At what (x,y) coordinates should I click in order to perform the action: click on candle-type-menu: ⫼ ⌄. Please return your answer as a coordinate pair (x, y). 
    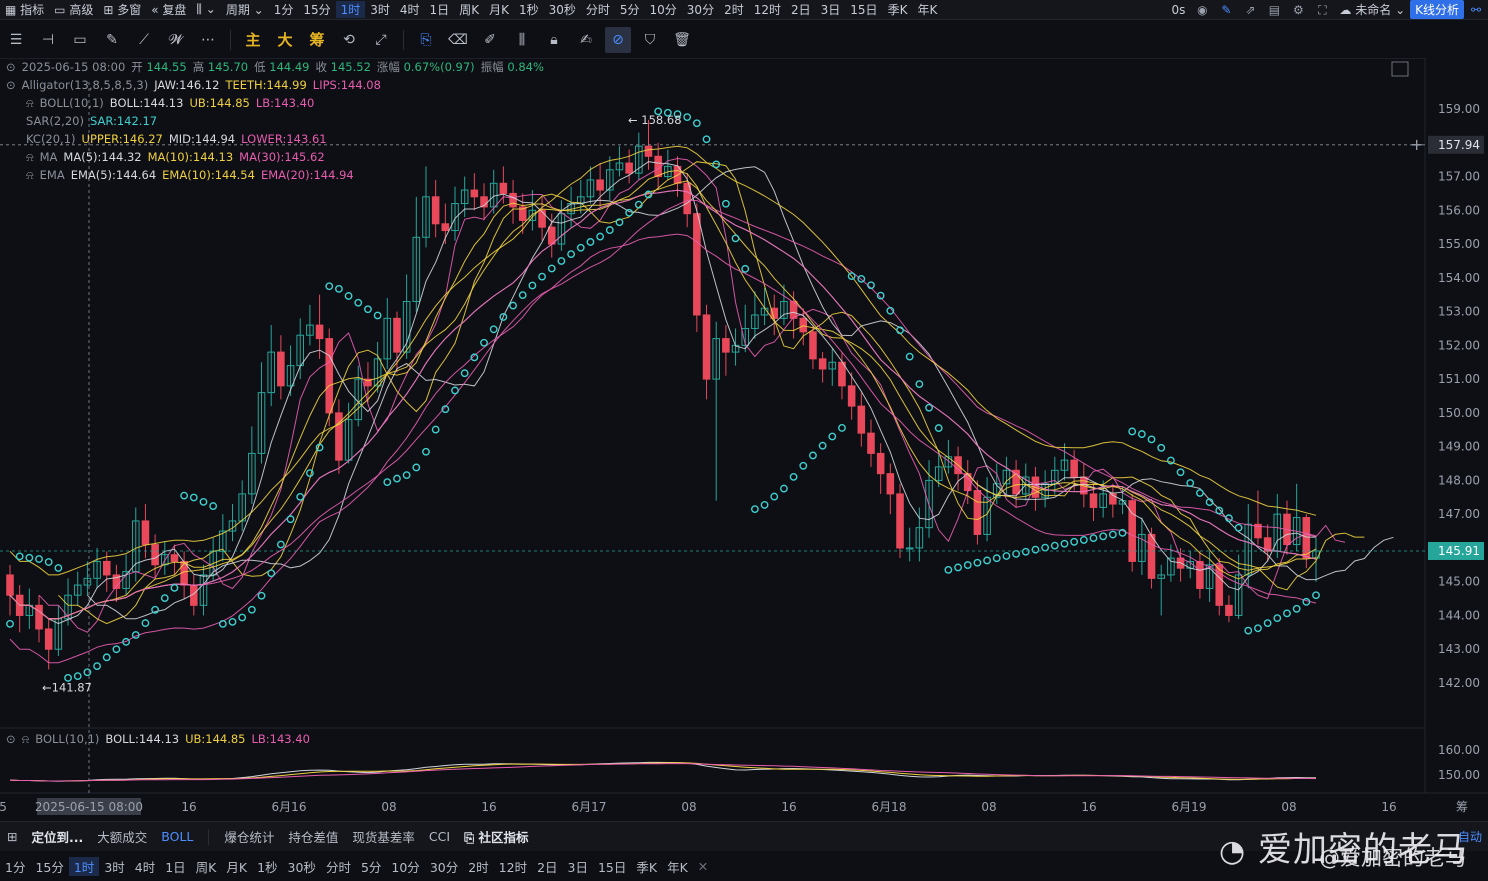
    Looking at the image, I should click on (205, 9).